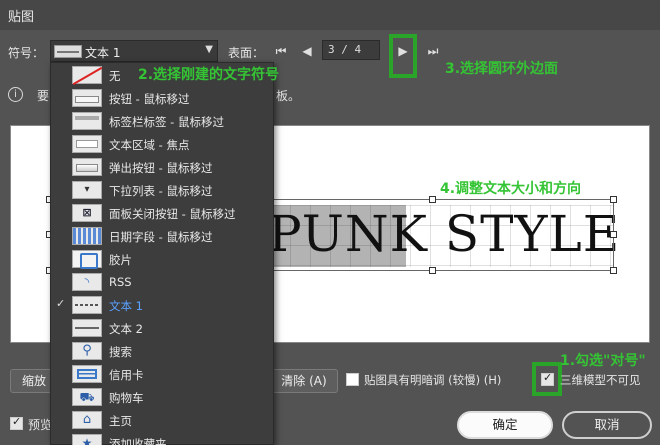 The width and height of the screenshot is (660, 445). I want to click on menu-item-favorite: ★ 添加收藏夹, so click(162, 438).